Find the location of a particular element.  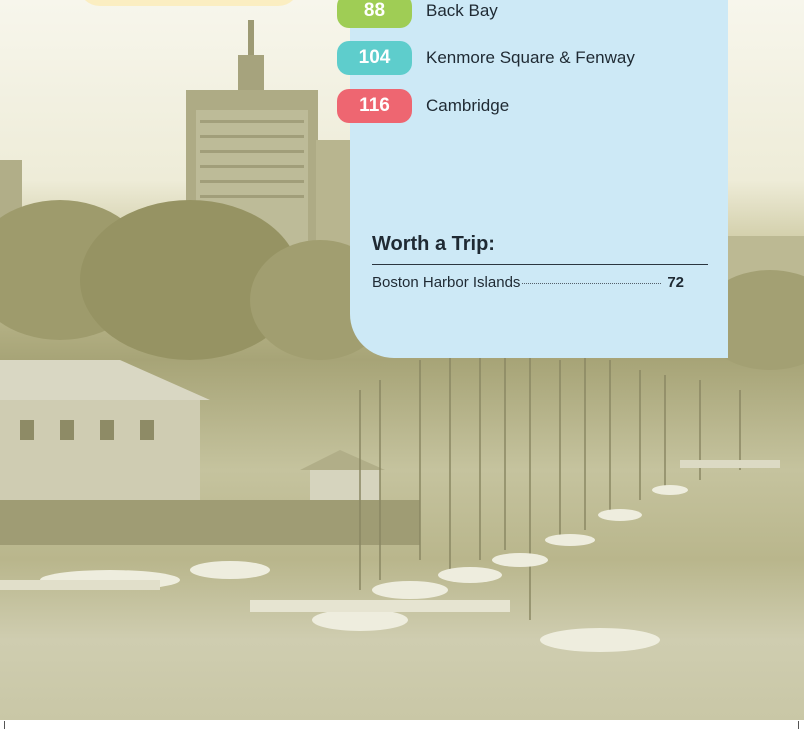

toc-entry-label: Cambridge is located at coordinates (468, 105).